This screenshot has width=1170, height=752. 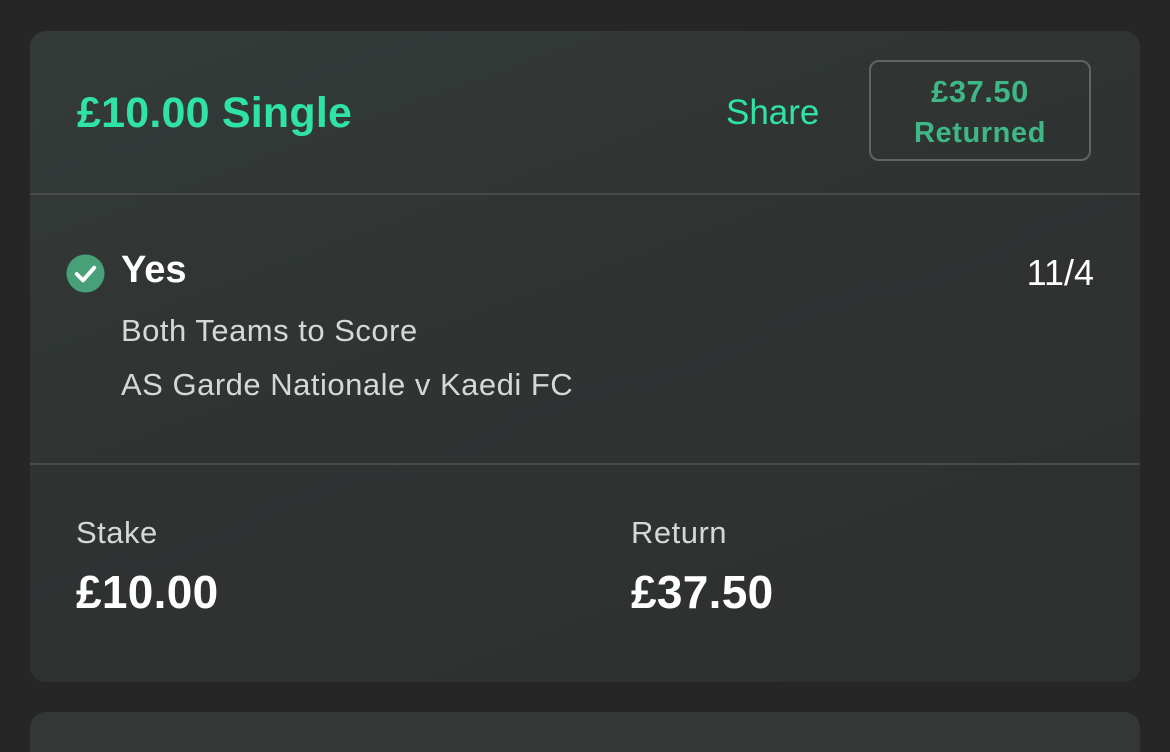 I want to click on returned-label: Returned, so click(x=980, y=133).